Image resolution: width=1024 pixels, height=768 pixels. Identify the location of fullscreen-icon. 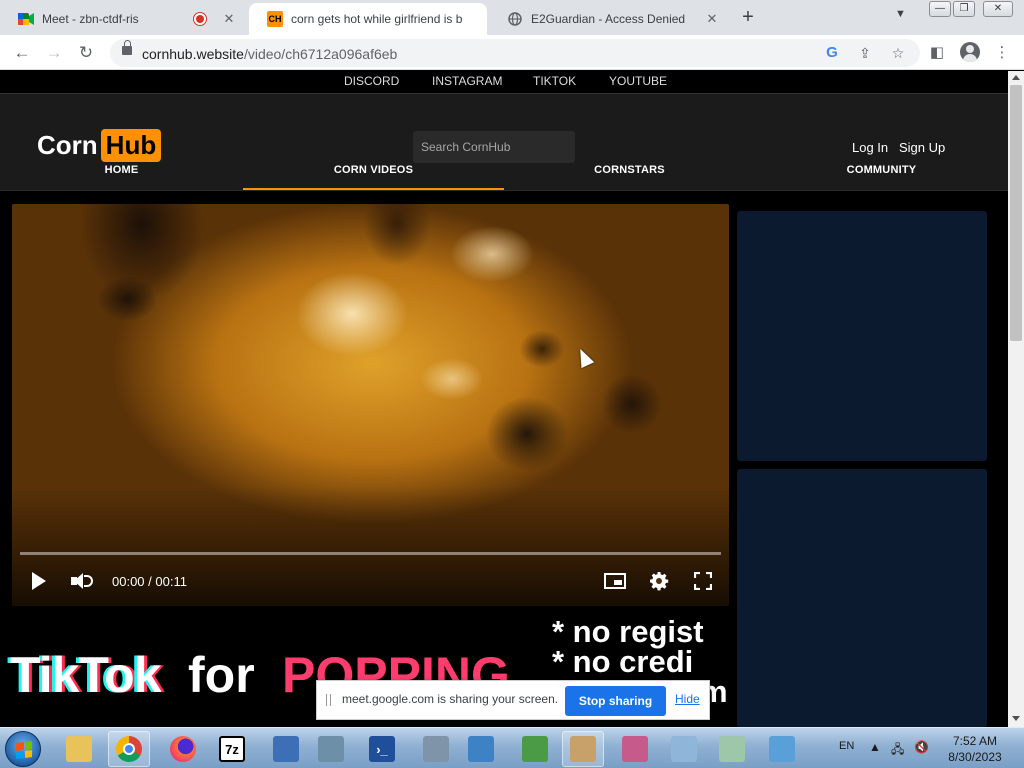
(703, 581).